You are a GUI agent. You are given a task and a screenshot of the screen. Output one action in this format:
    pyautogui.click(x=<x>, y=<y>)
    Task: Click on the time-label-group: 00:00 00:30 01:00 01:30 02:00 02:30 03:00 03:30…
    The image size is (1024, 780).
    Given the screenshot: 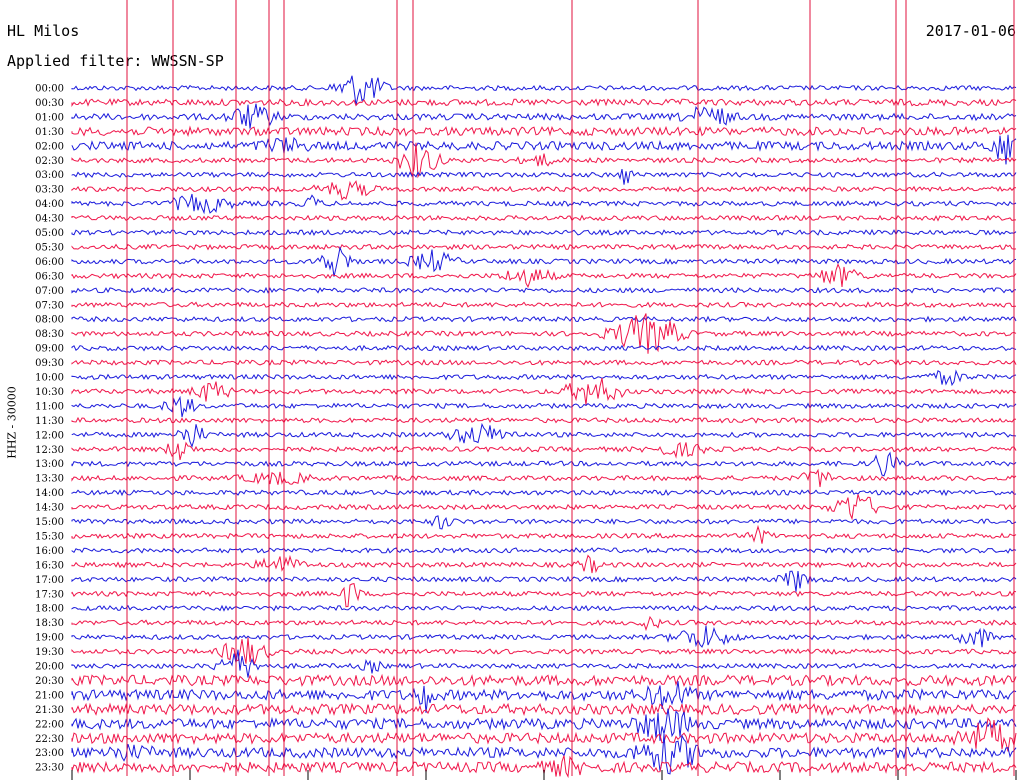 What is the action you would take?
    pyautogui.click(x=49, y=429)
    